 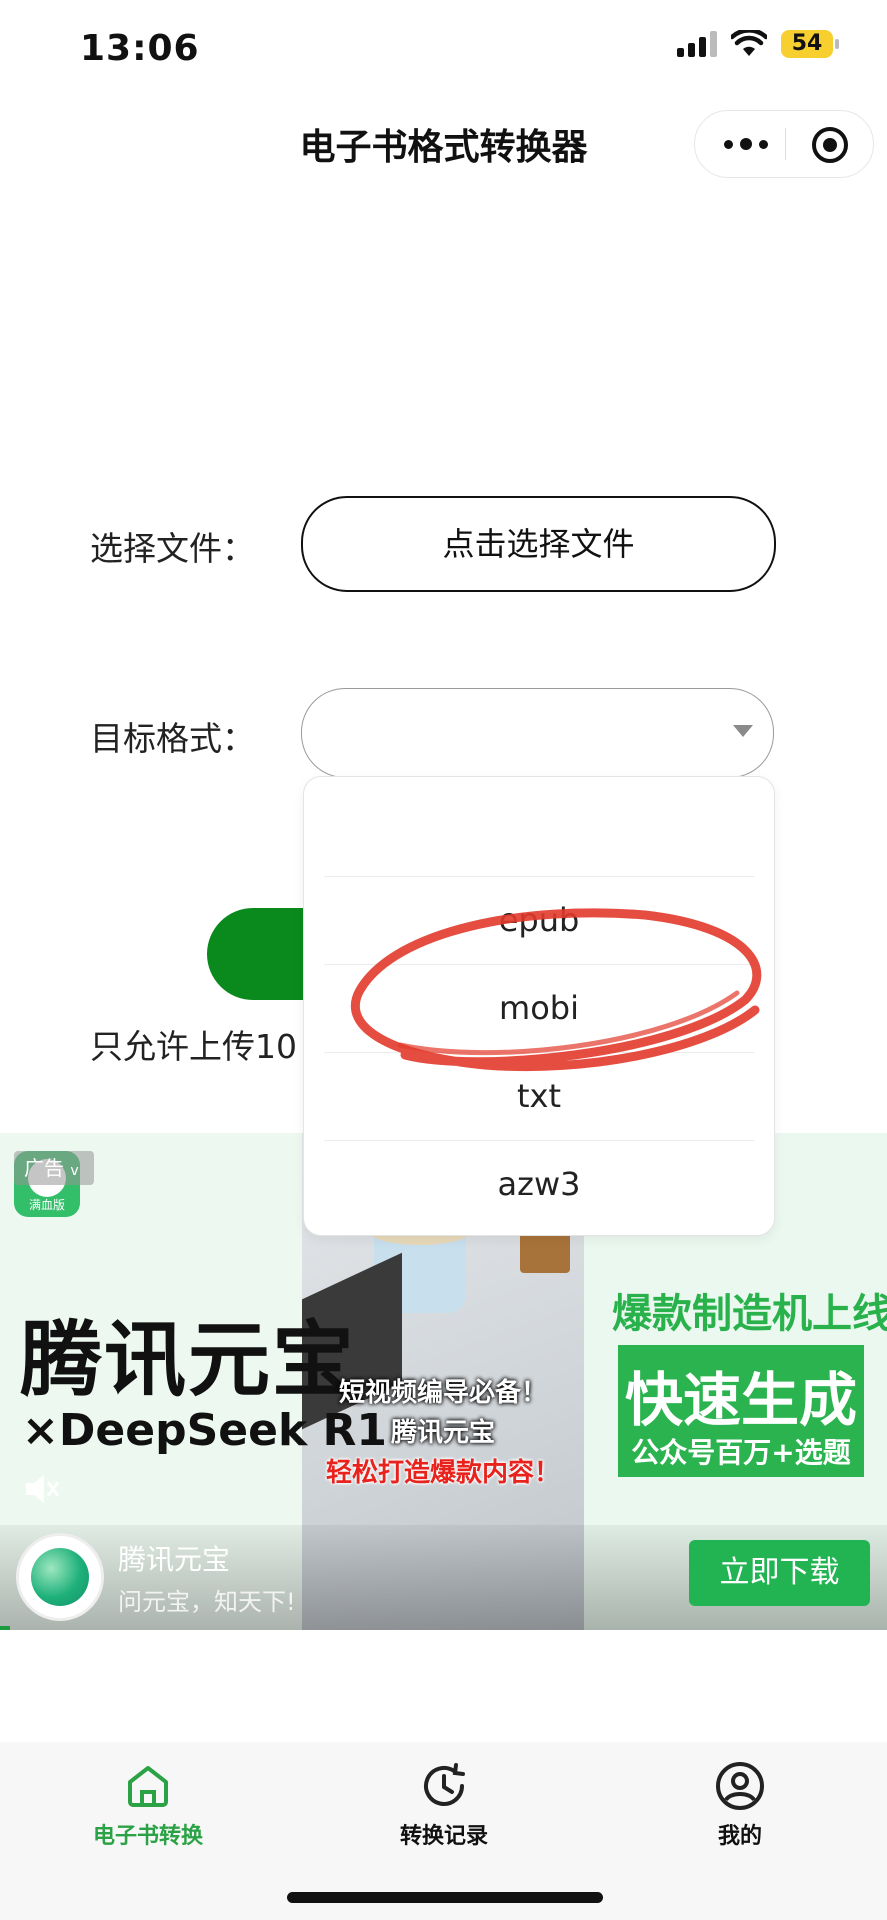 I want to click on ad-green-box: 快速生成 公众号百万+选题, so click(x=741, y=1411).